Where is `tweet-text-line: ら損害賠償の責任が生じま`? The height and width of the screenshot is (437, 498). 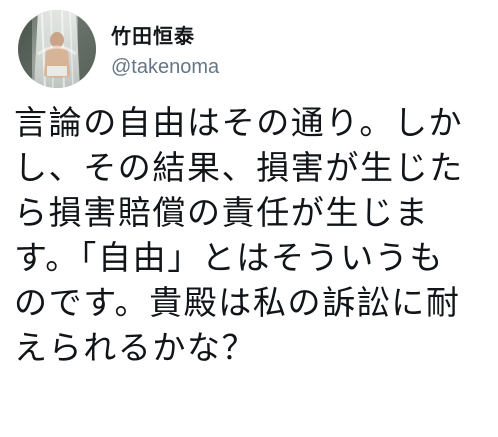 tweet-text-line: ら損害賠償の責任が生じま is located at coordinates (222, 212).